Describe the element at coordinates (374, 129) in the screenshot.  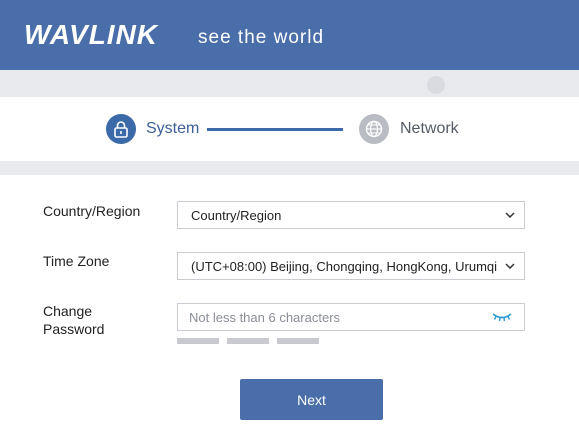
I see `globe-icon` at that location.